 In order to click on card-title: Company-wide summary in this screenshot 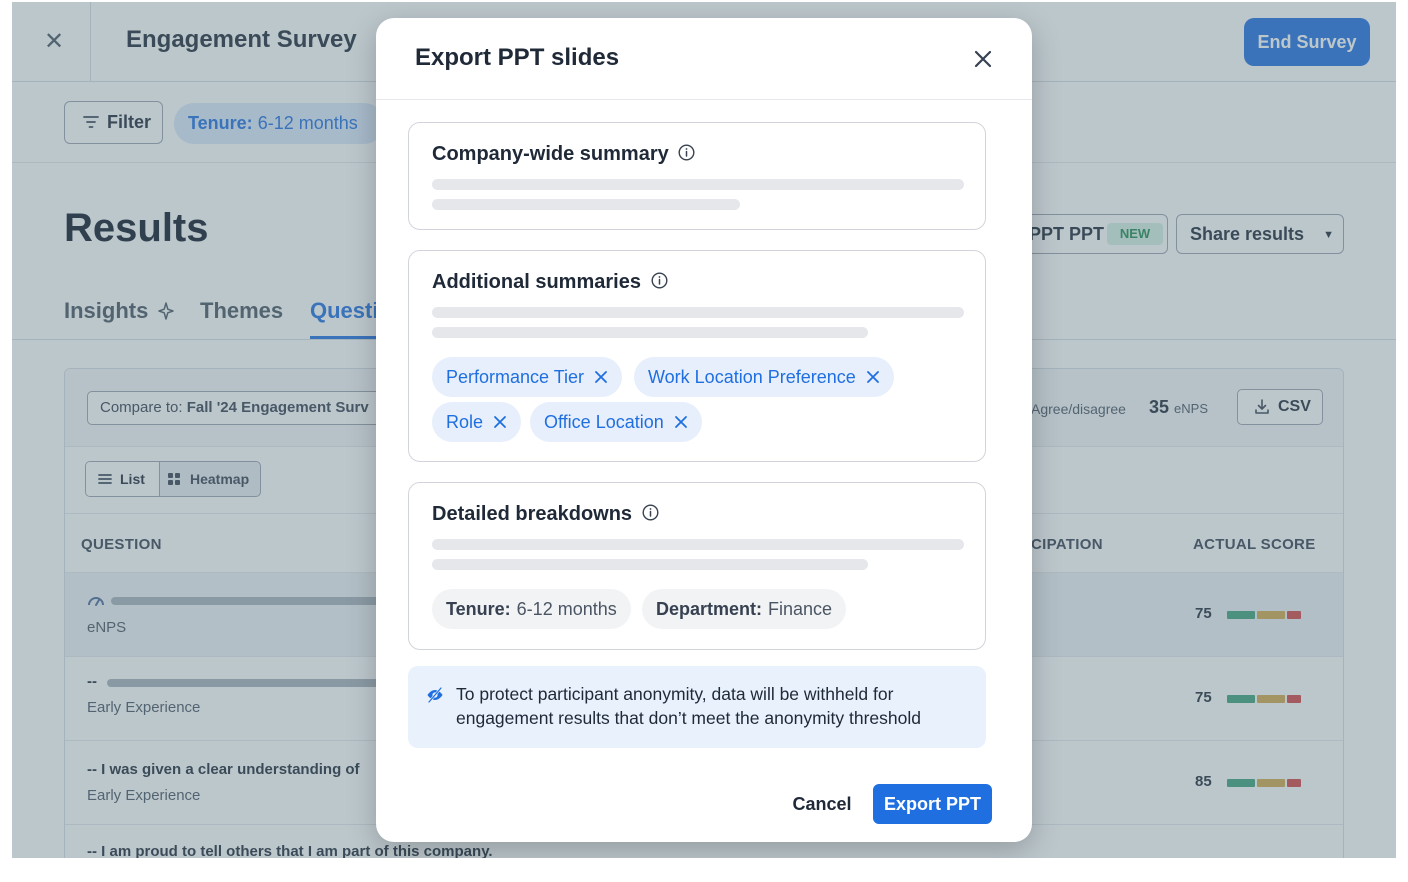, I will do `click(563, 154)`.